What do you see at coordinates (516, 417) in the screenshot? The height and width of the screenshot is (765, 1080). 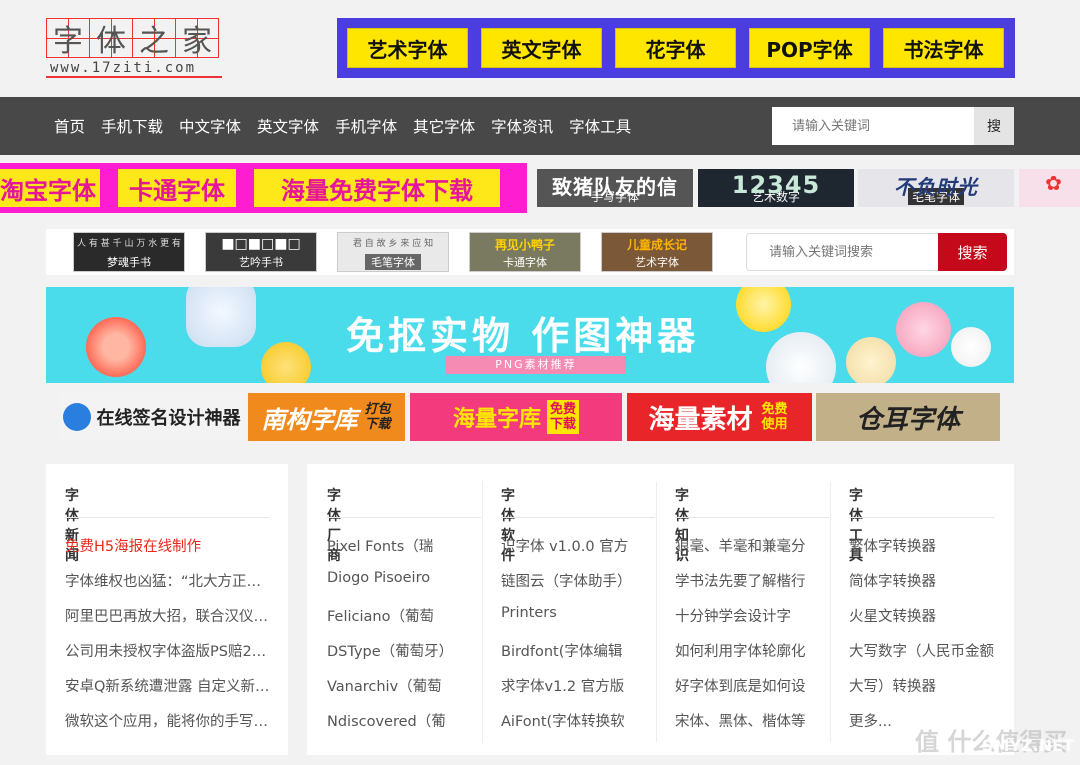 I see `ad-massive-fonts: 海量字库 免费下载` at bounding box center [516, 417].